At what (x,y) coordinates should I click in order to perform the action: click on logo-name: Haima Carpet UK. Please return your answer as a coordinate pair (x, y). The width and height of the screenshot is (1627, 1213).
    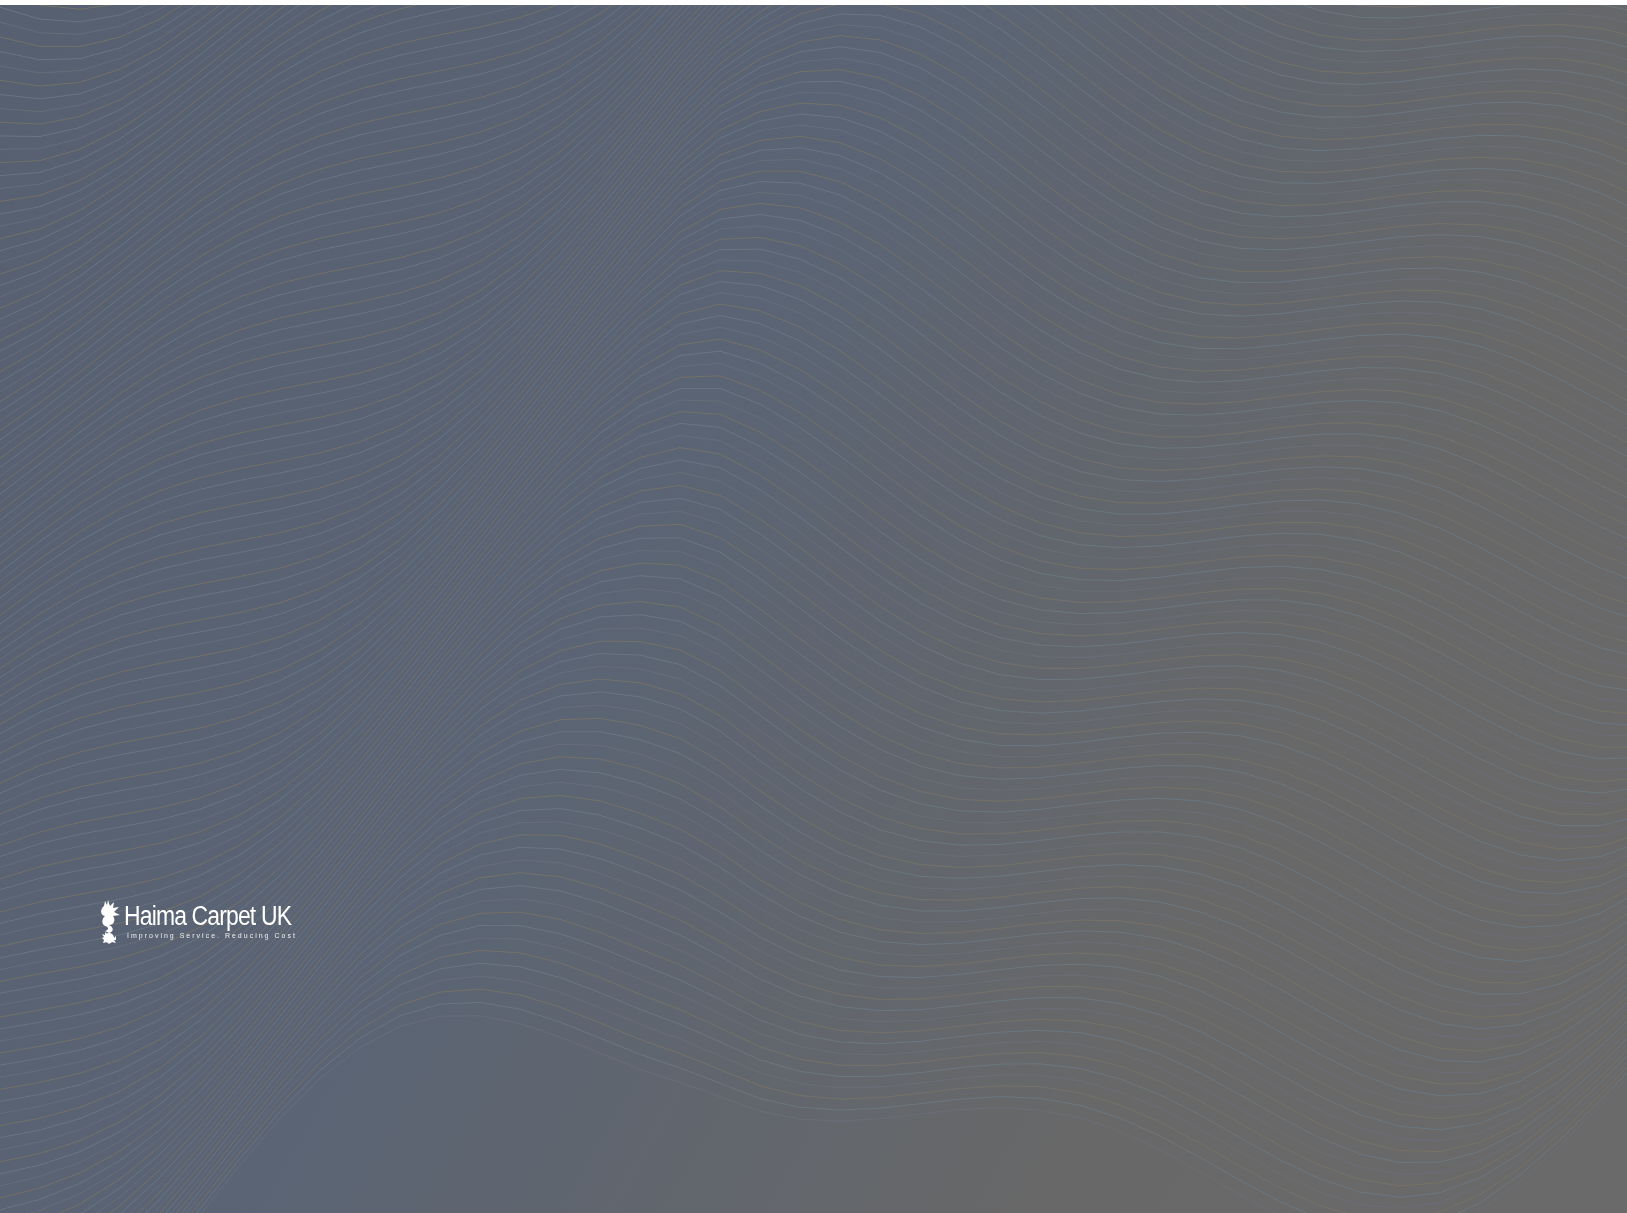
    Looking at the image, I should click on (208, 916).